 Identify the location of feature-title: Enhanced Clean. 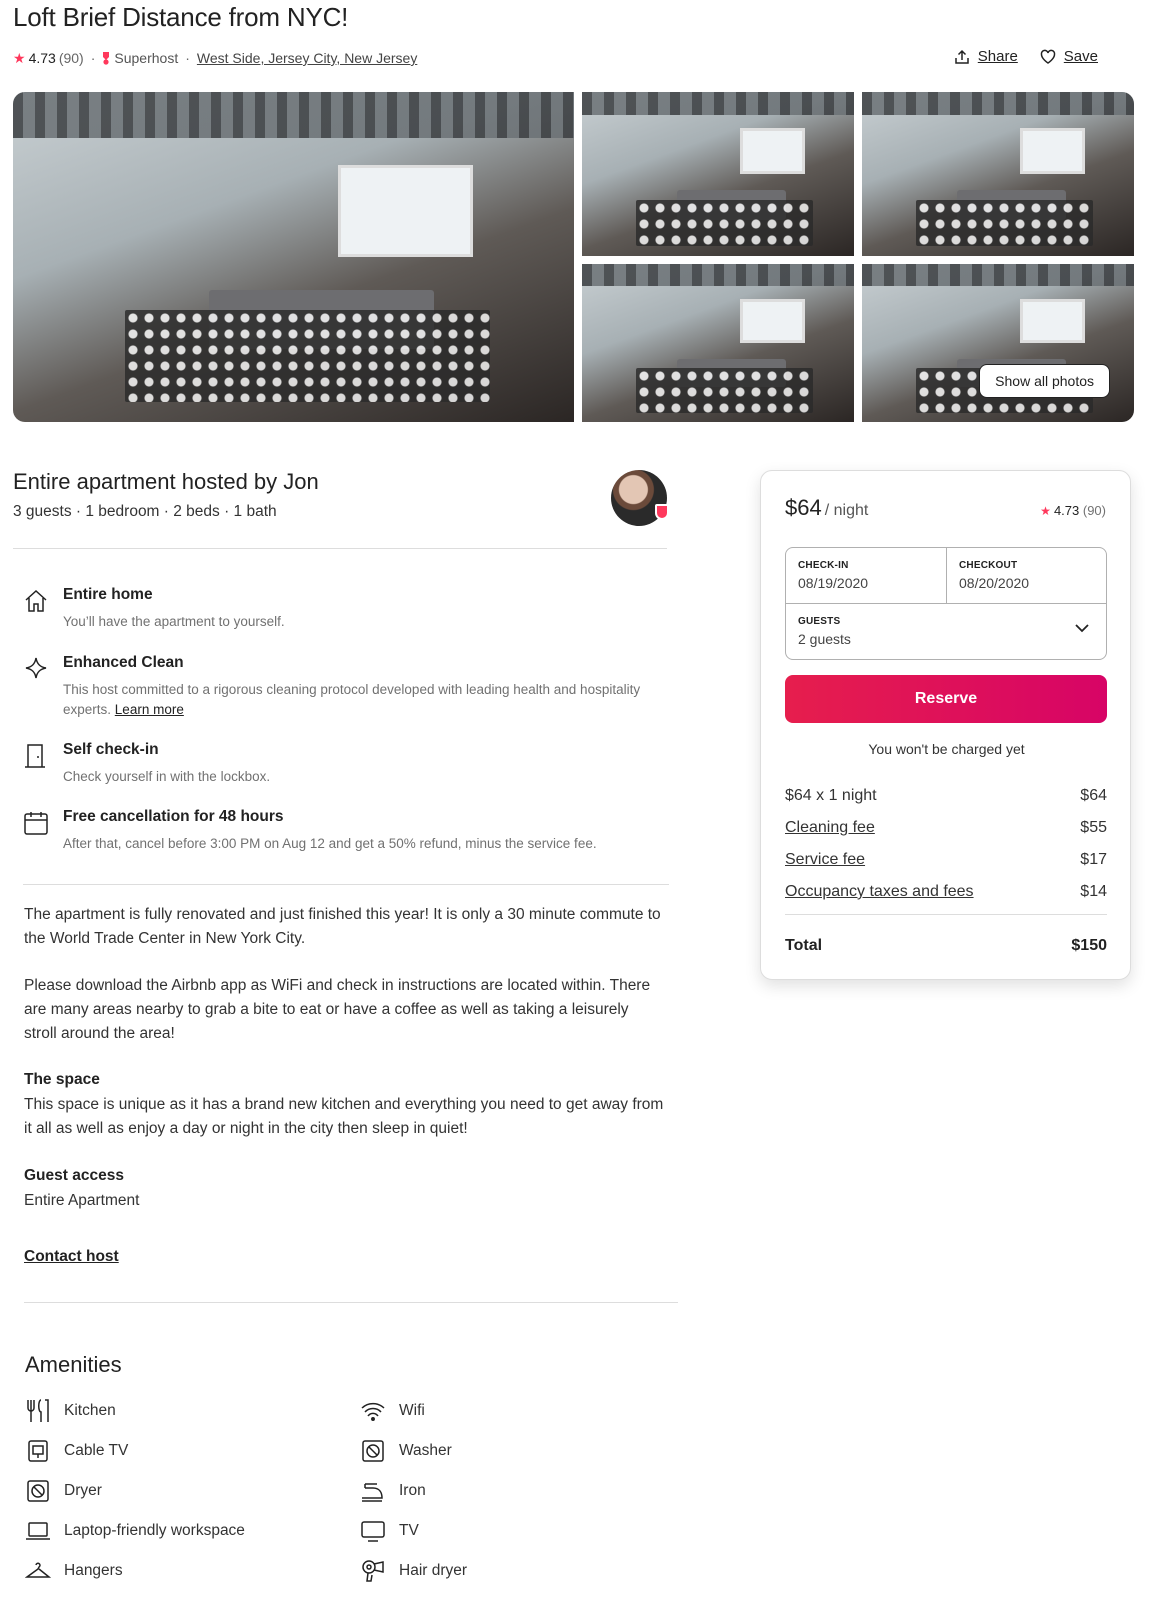
(123, 662).